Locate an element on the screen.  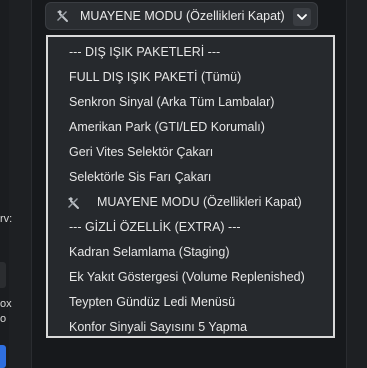
dropdown-option: Teypten Gündüz Ledi Menüsü is located at coordinates (190, 302).